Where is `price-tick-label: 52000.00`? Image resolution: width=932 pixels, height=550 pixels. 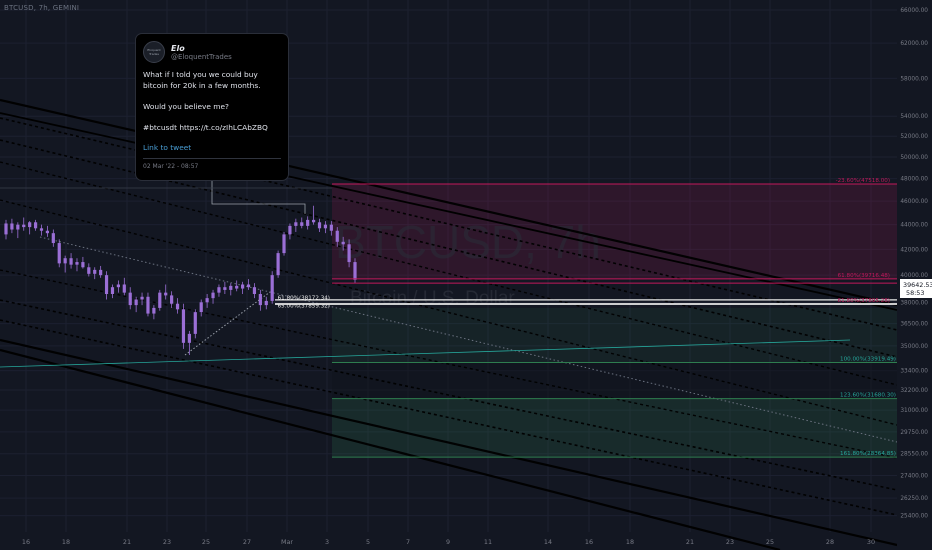
price-tick-label: 52000.00 is located at coordinates (914, 137).